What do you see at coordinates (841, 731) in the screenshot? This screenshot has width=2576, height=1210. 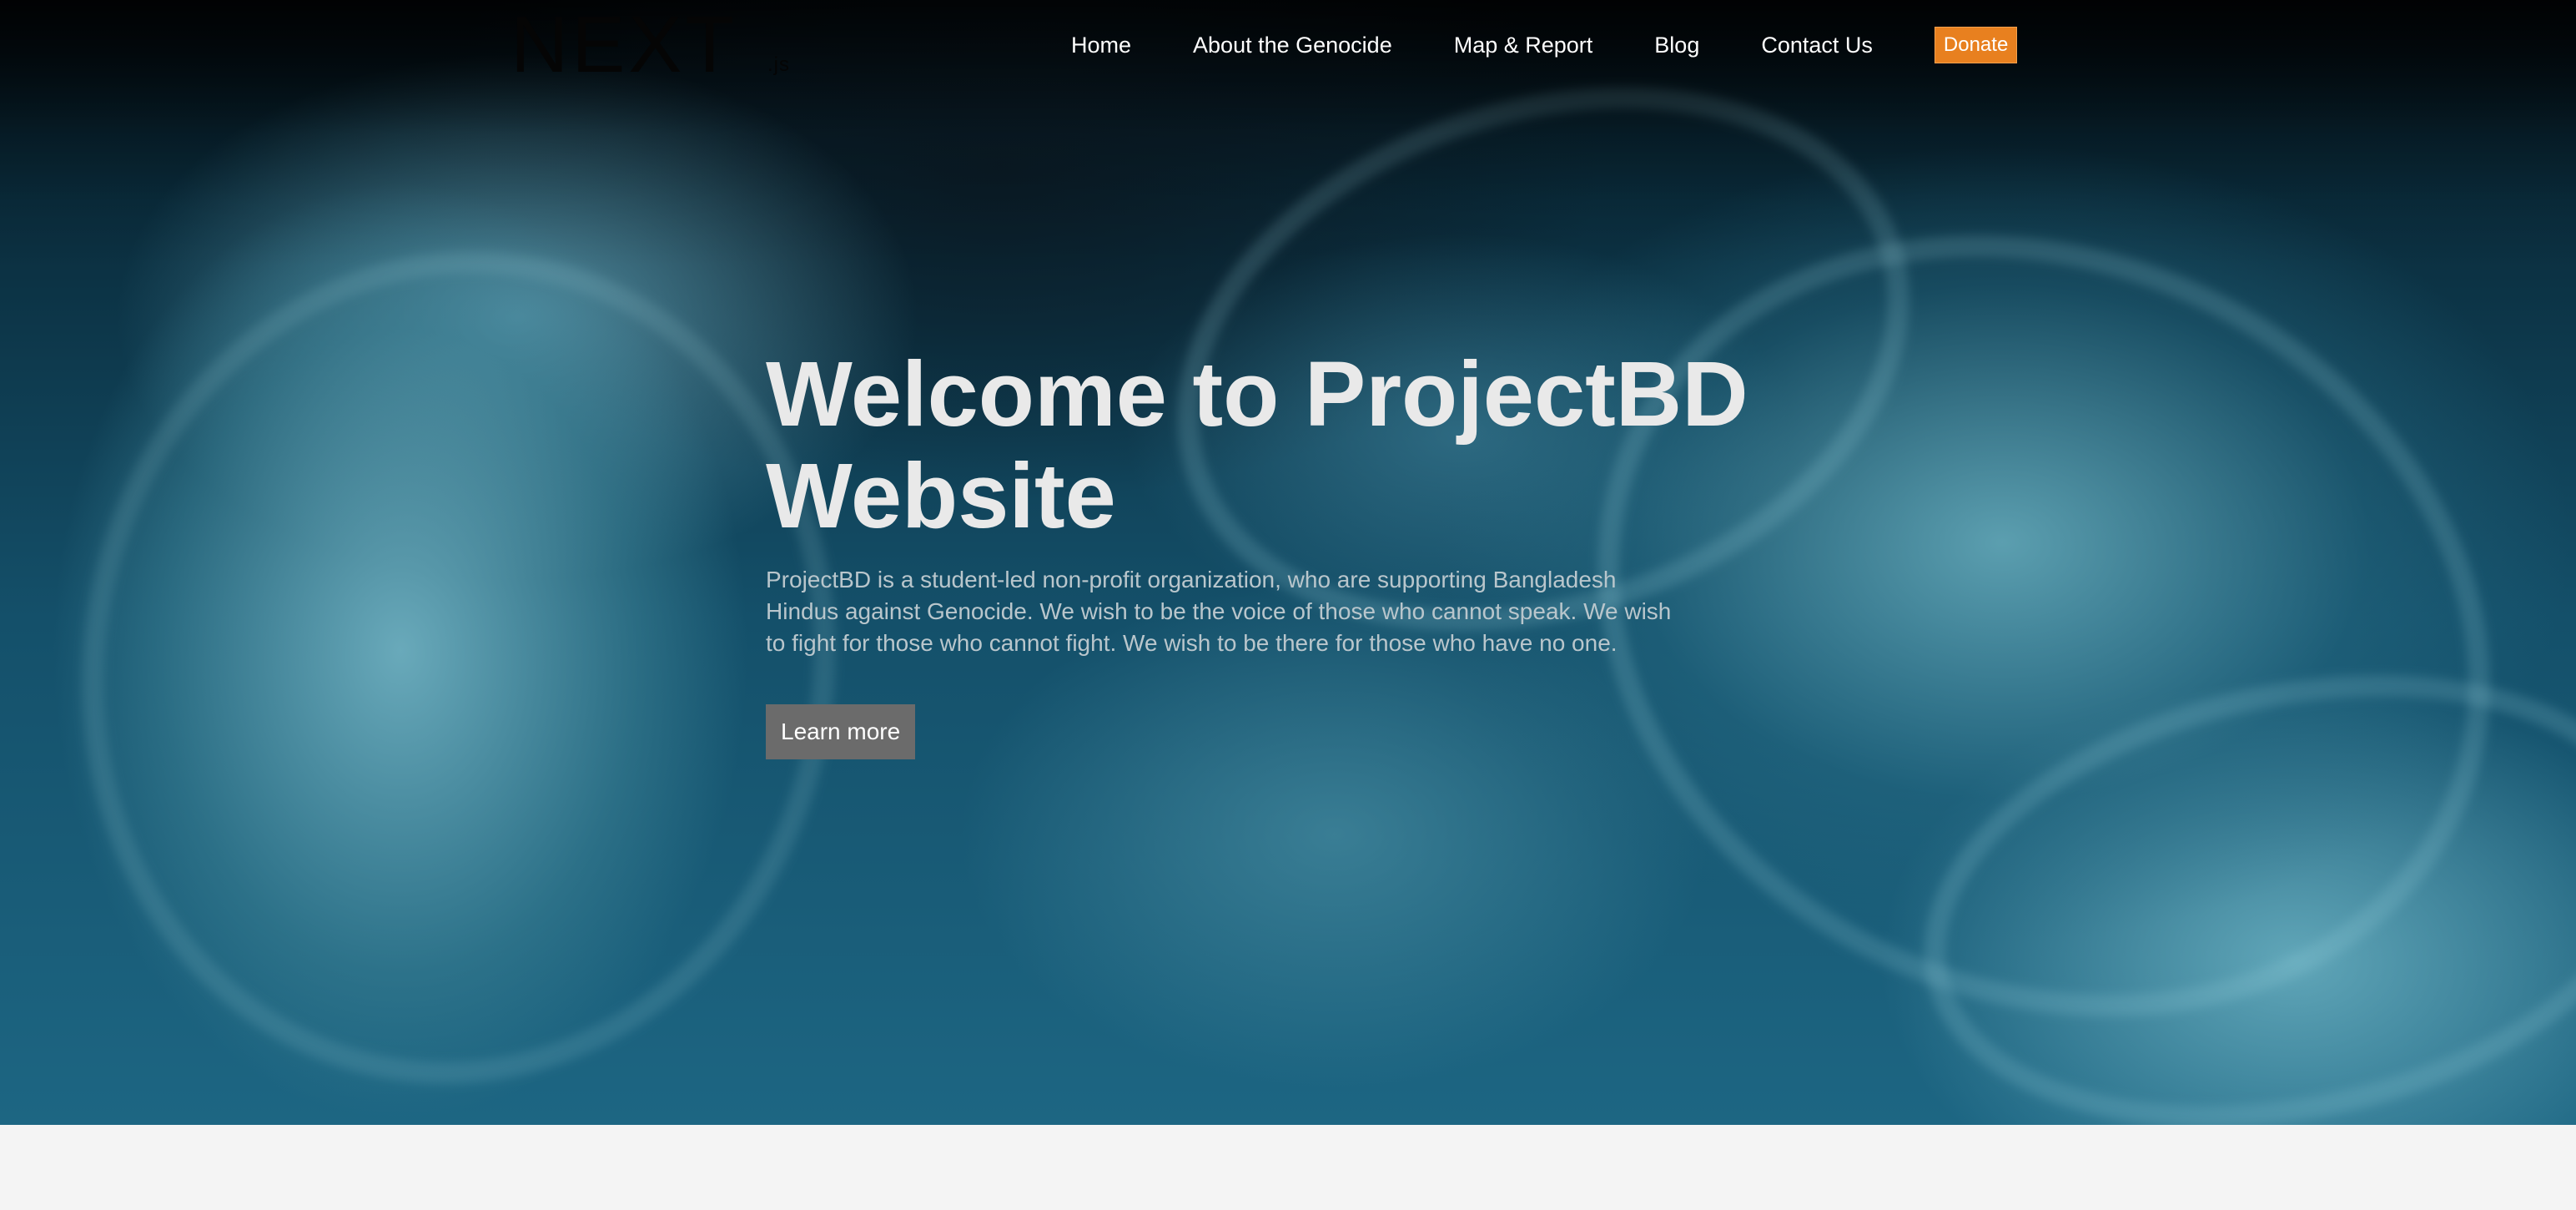 I see `learn-more-button: Learn more` at bounding box center [841, 731].